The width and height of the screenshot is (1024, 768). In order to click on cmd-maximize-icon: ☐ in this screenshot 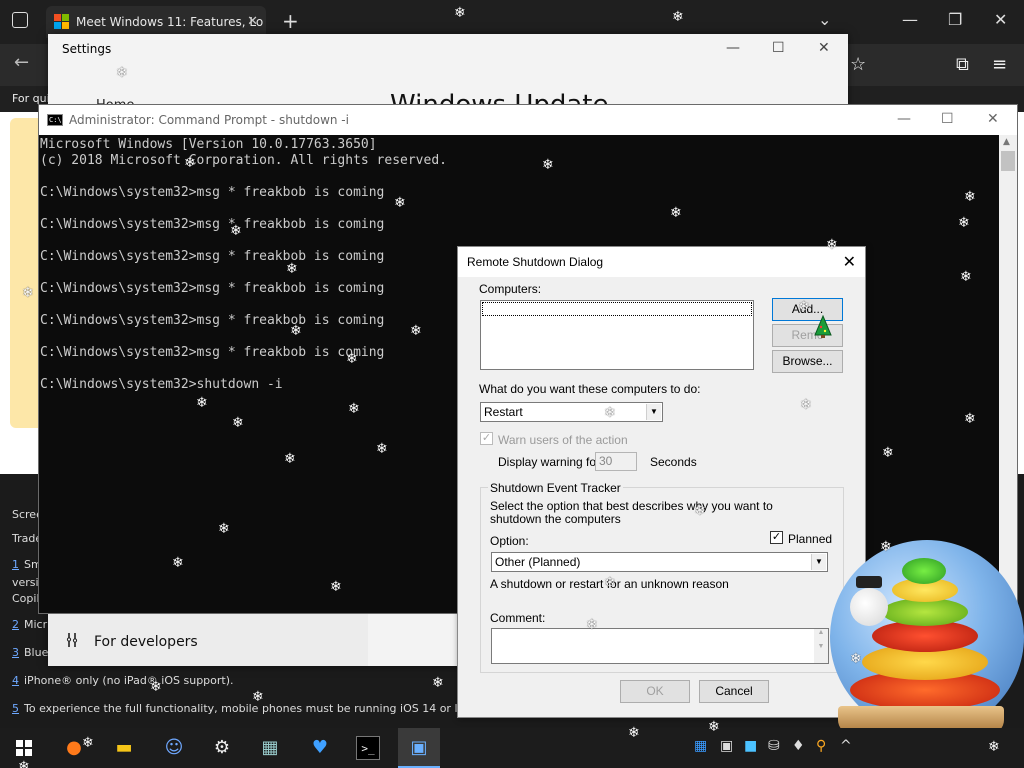, I will do `click(947, 119)`.